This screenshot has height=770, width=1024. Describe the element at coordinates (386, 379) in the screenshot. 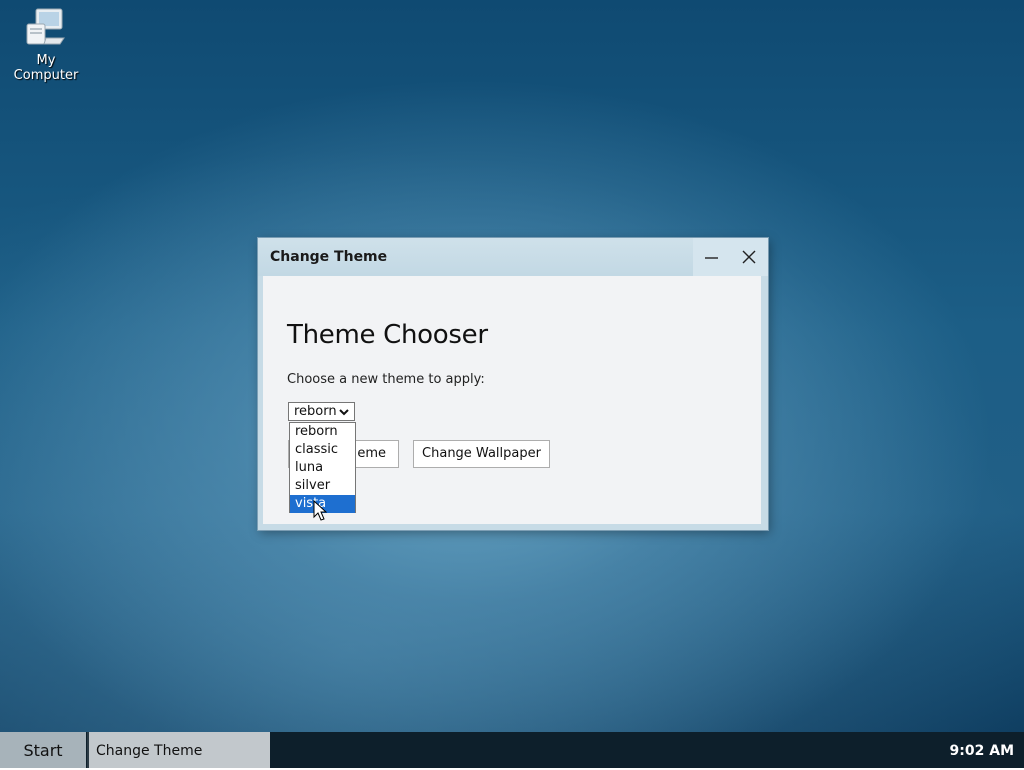

I see `theme-description: Choose a new theme to apply:` at that location.